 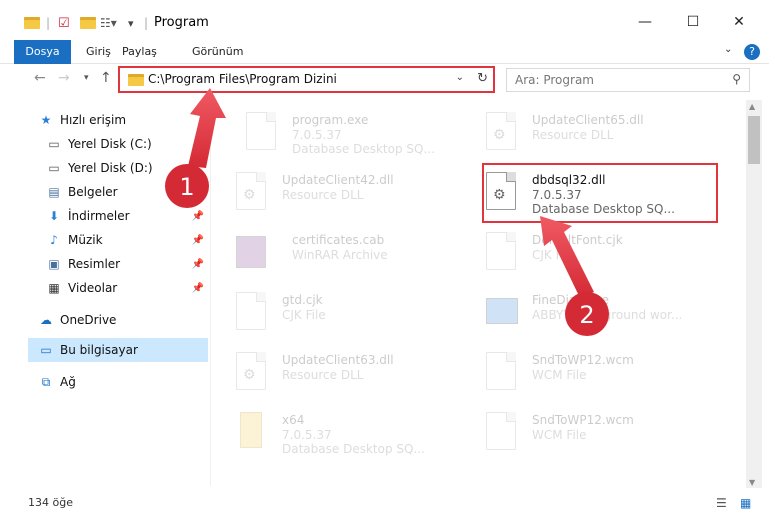 I want to click on up-arrow-icon: ↑, so click(x=106, y=78).